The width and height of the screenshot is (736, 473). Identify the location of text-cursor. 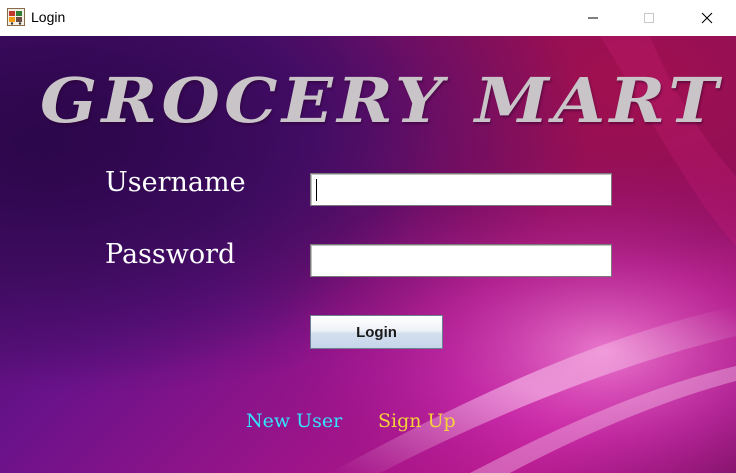
(316, 190).